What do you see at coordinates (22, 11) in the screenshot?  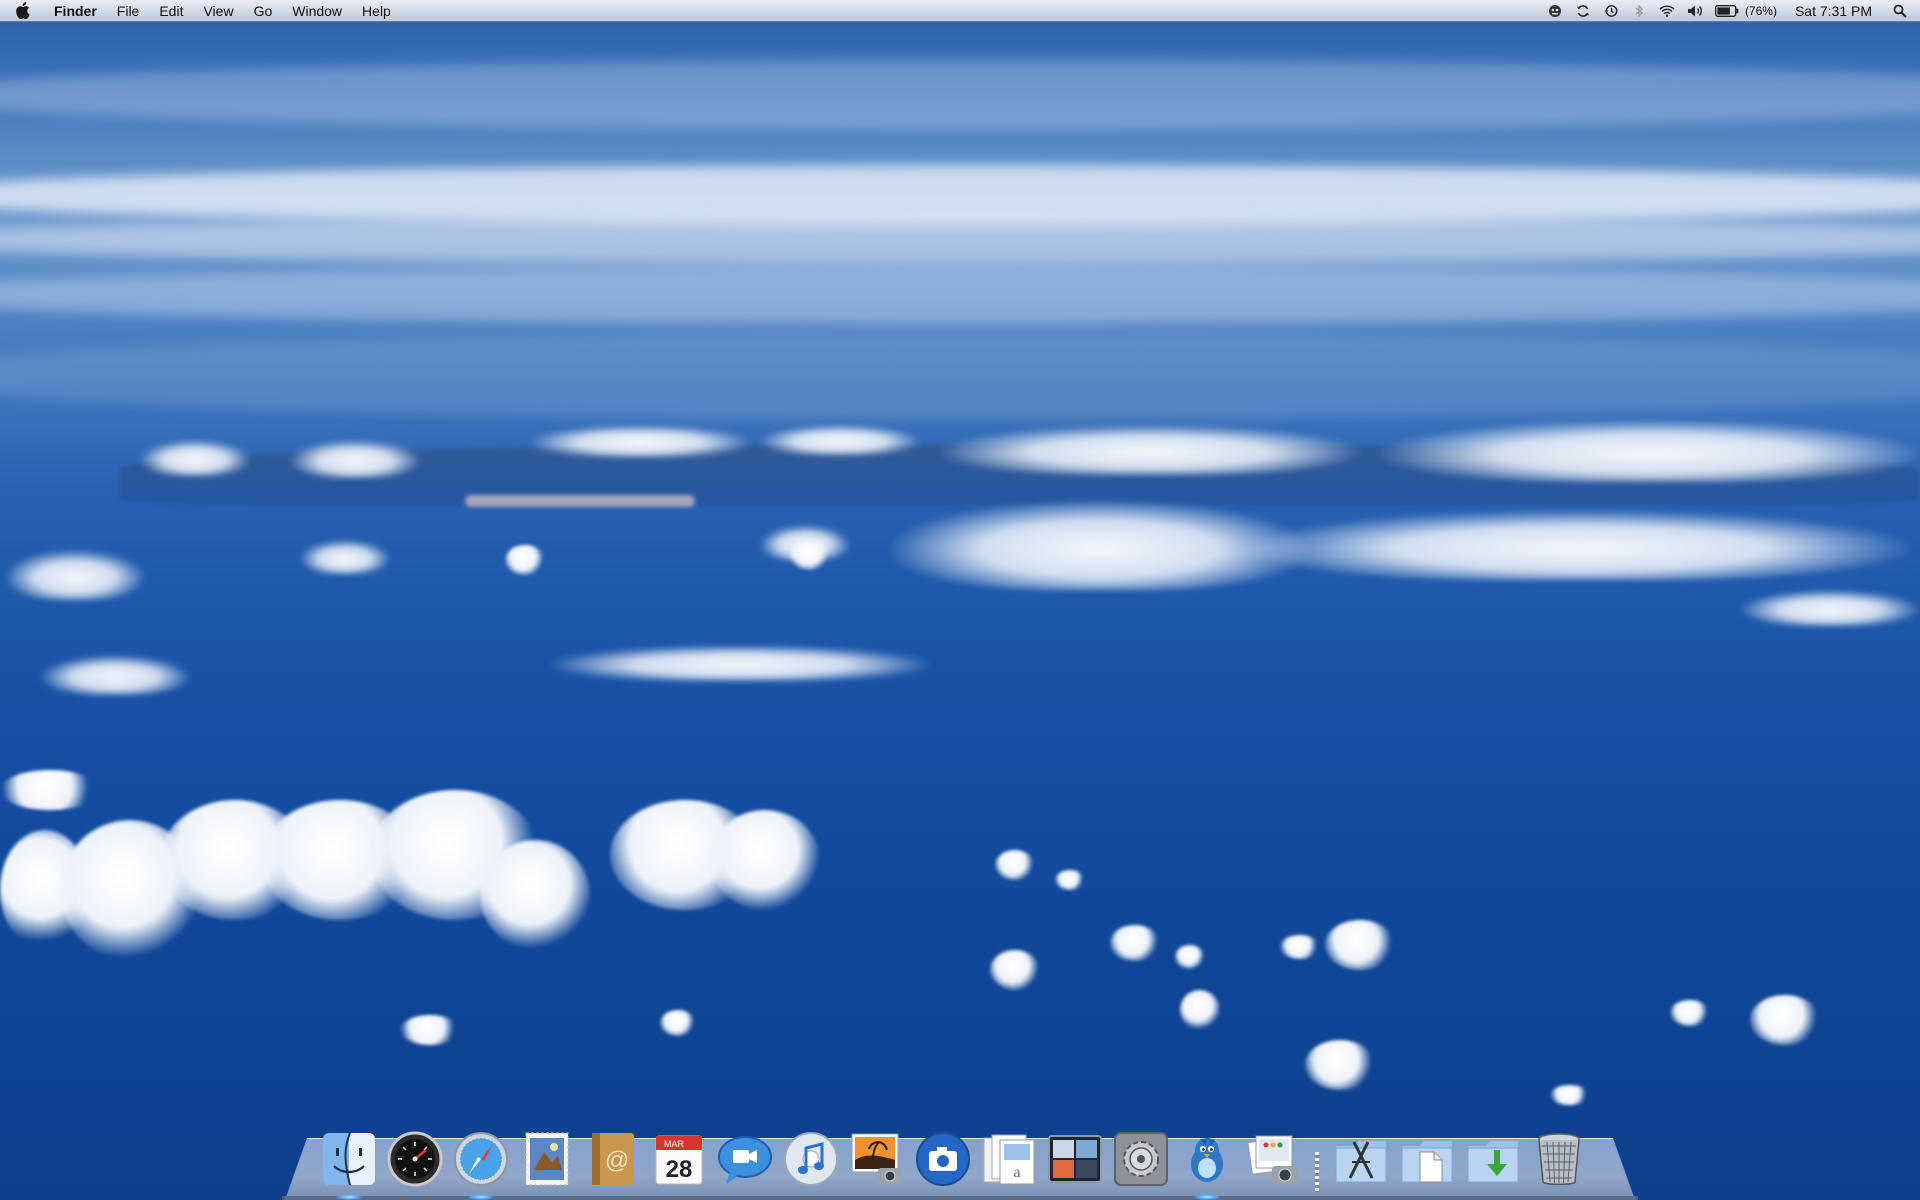 I see `apple-logo-icon` at bounding box center [22, 11].